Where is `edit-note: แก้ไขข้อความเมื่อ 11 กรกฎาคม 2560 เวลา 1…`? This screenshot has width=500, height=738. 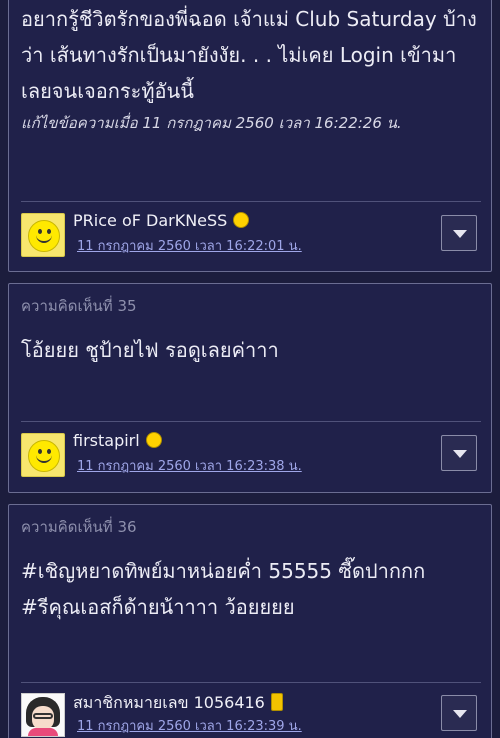
edit-note: แก้ไขข้อความเมื่อ 11 กรกฎาคม 2560 เวลา 1… is located at coordinates (211, 123).